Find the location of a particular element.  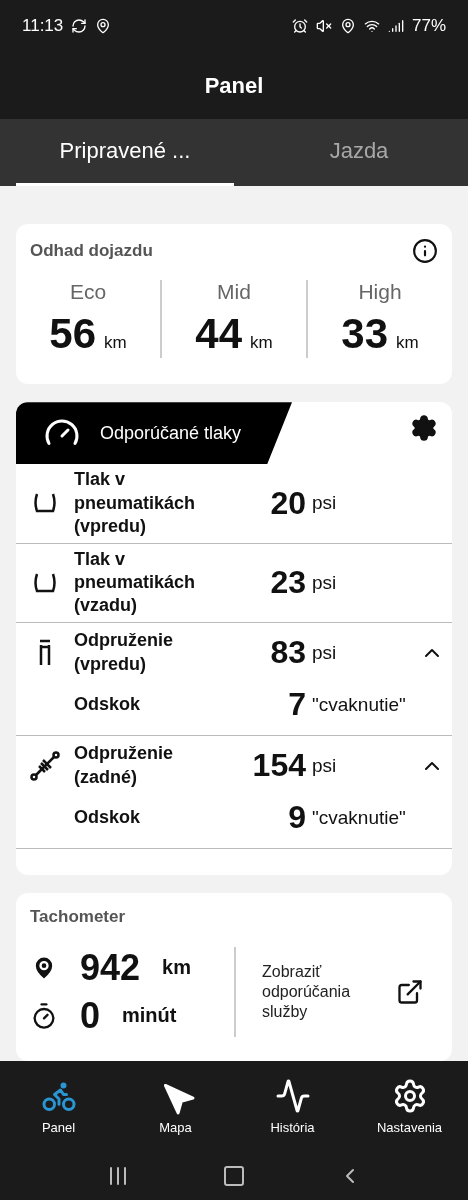

row-label: Tlak v pneumatikách (vzadu) is located at coordinates (135, 582).